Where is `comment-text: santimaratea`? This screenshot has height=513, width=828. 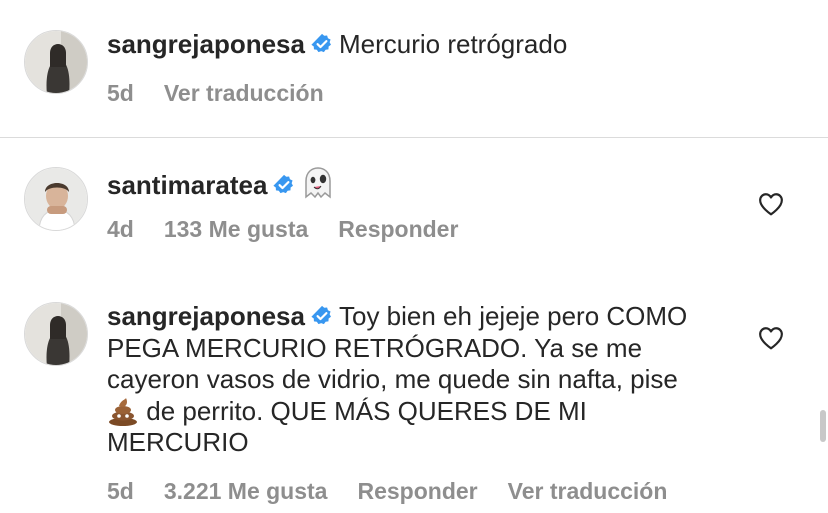 comment-text: santimaratea is located at coordinates (427, 184).